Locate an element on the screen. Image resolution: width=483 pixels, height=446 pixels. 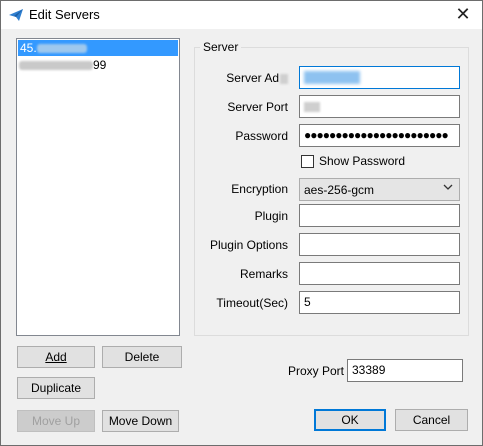
delete-button: Delete is located at coordinates (142, 357).